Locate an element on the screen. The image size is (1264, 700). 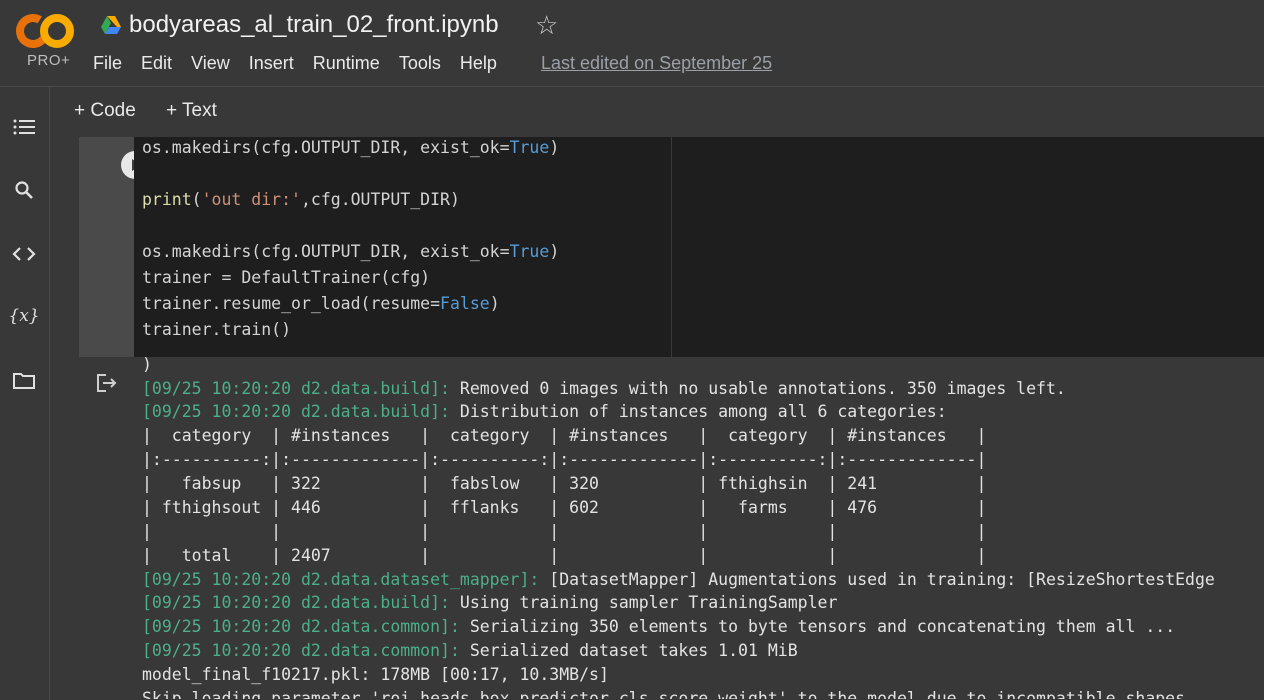
output-line: ) is located at coordinates (147, 365).